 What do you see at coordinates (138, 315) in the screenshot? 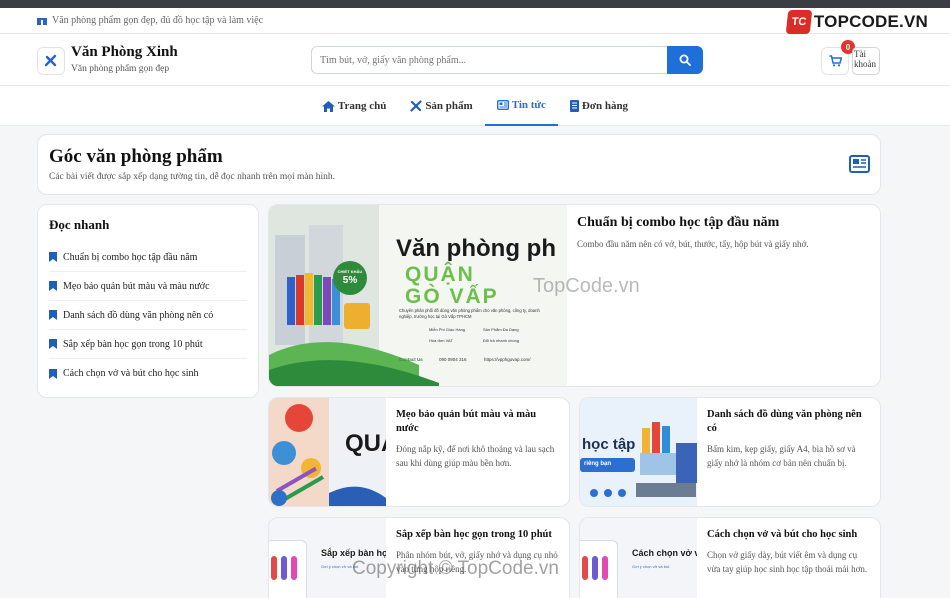
I see `sidebar-item-label: Danh sách đồ dùng văn phòng nên có` at bounding box center [138, 315].